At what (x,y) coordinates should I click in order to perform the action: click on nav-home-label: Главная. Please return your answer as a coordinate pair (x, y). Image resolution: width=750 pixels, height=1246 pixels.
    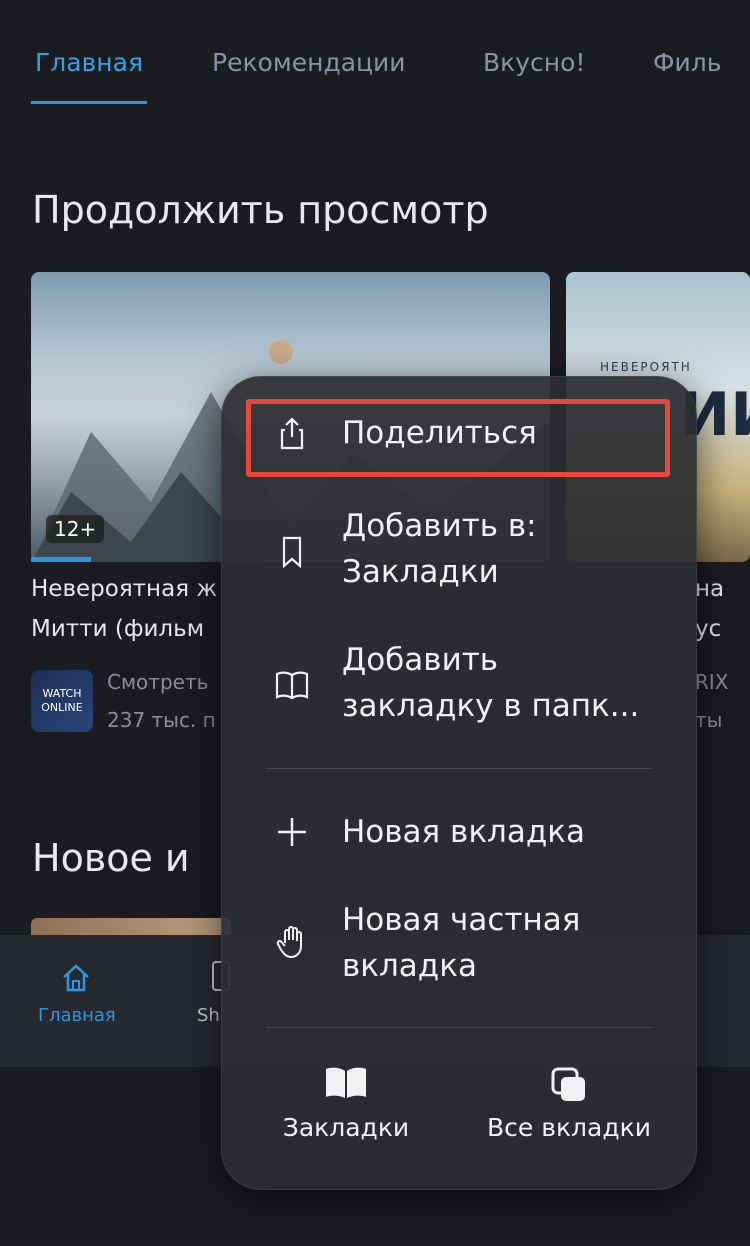
    Looking at the image, I should click on (77, 1015).